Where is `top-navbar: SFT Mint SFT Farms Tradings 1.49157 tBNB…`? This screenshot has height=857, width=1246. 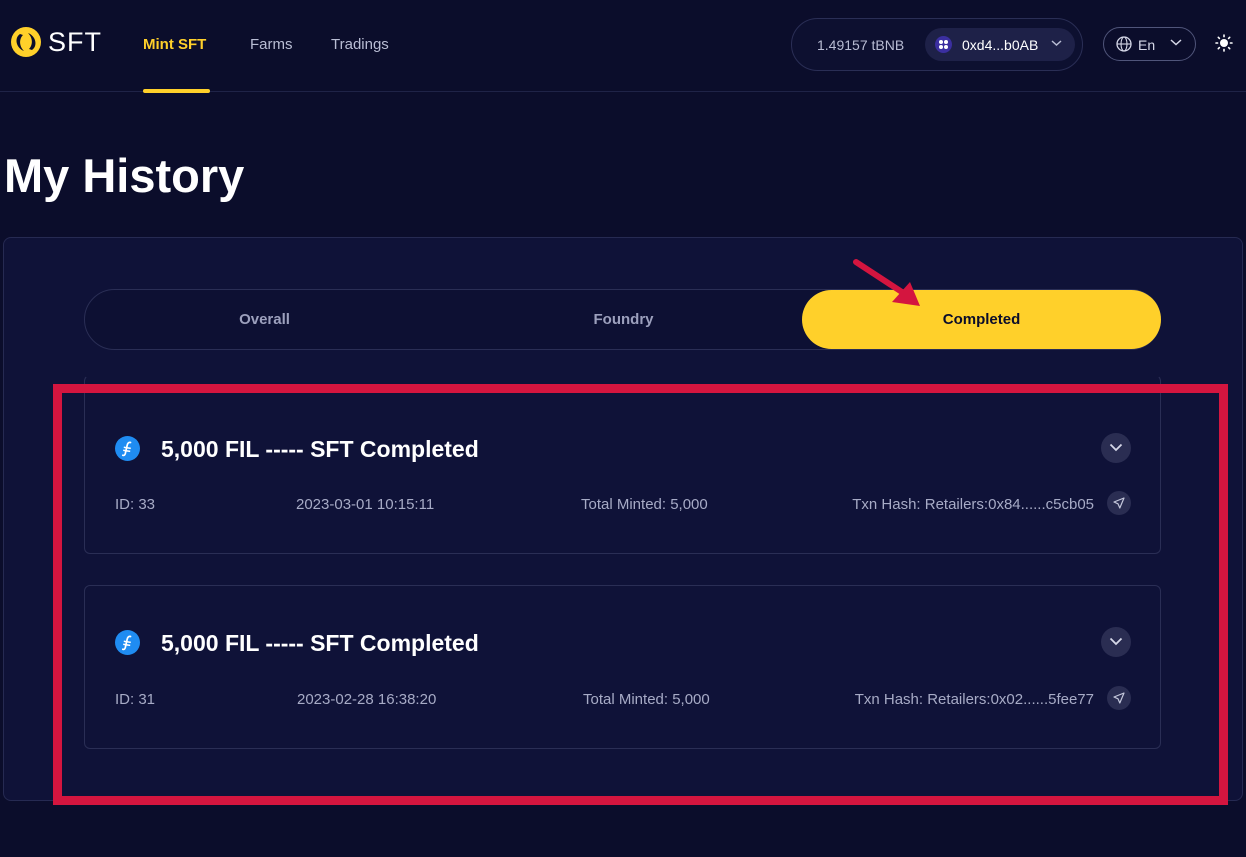 top-navbar: SFT Mint SFT Farms Tradings 1.49157 tBNB… is located at coordinates (623, 46).